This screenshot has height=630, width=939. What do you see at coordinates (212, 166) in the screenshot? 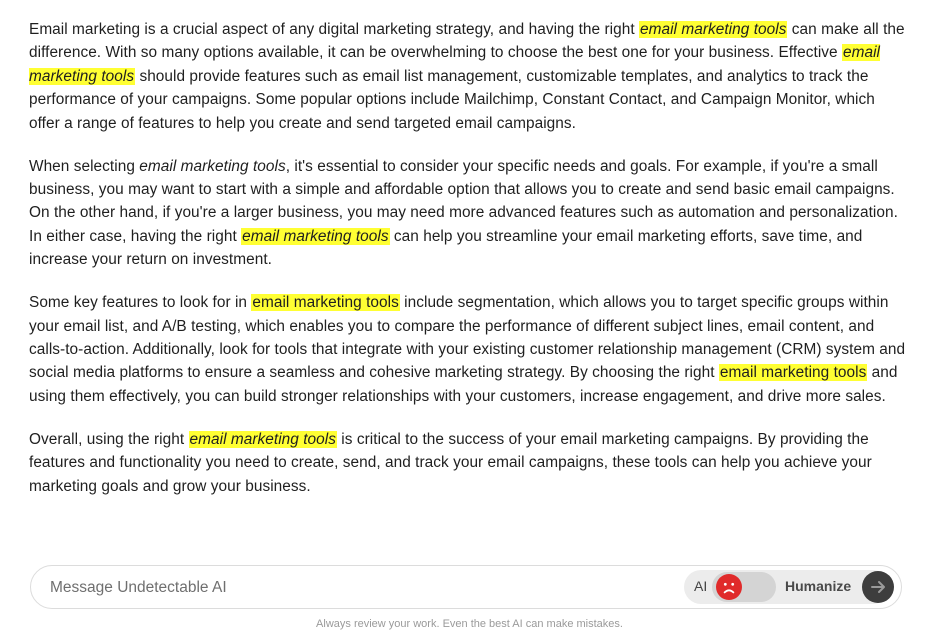
I see `keyword-italic: email marketing tools` at bounding box center [212, 166].